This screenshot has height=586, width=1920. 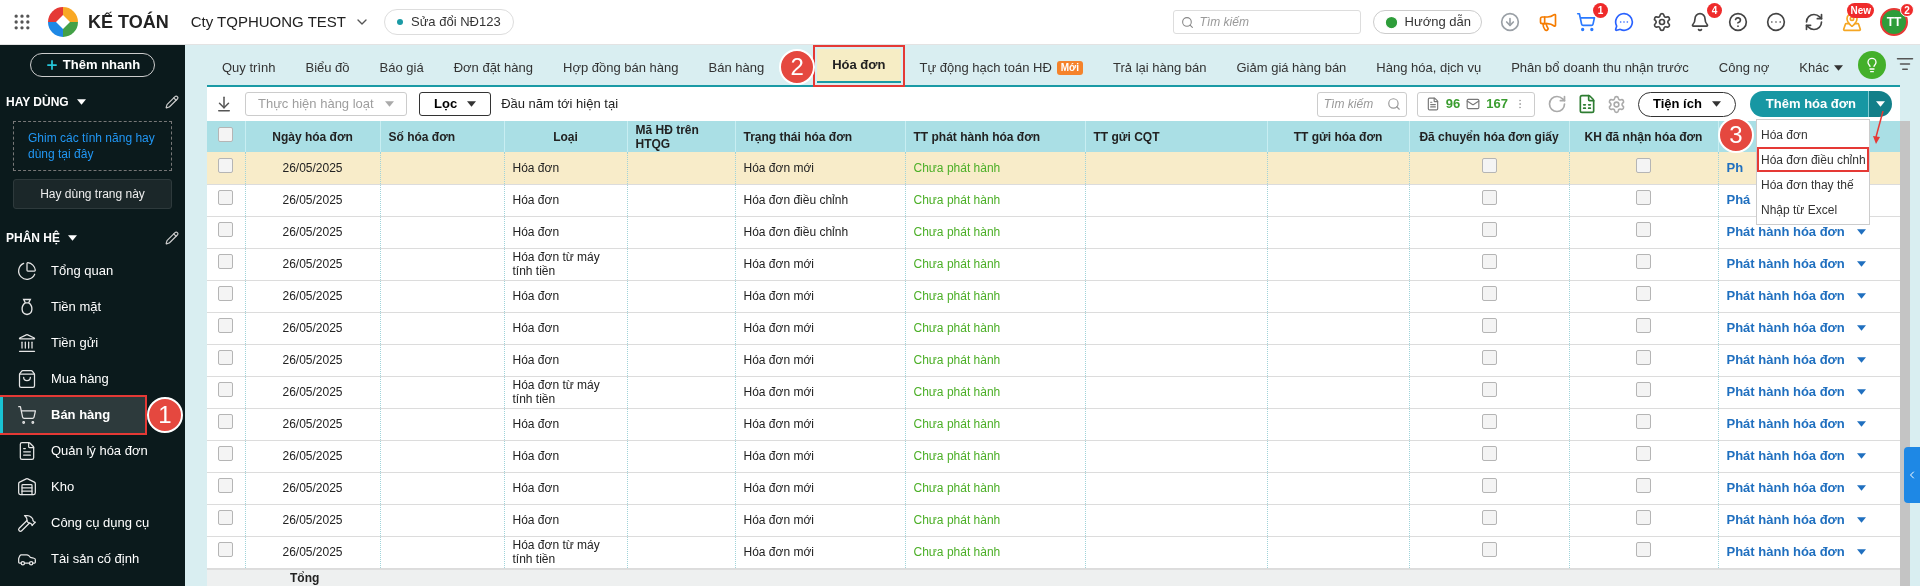 What do you see at coordinates (736, 68) in the screenshot?
I see `tab: Bán hàng` at bounding box center [736, 68].